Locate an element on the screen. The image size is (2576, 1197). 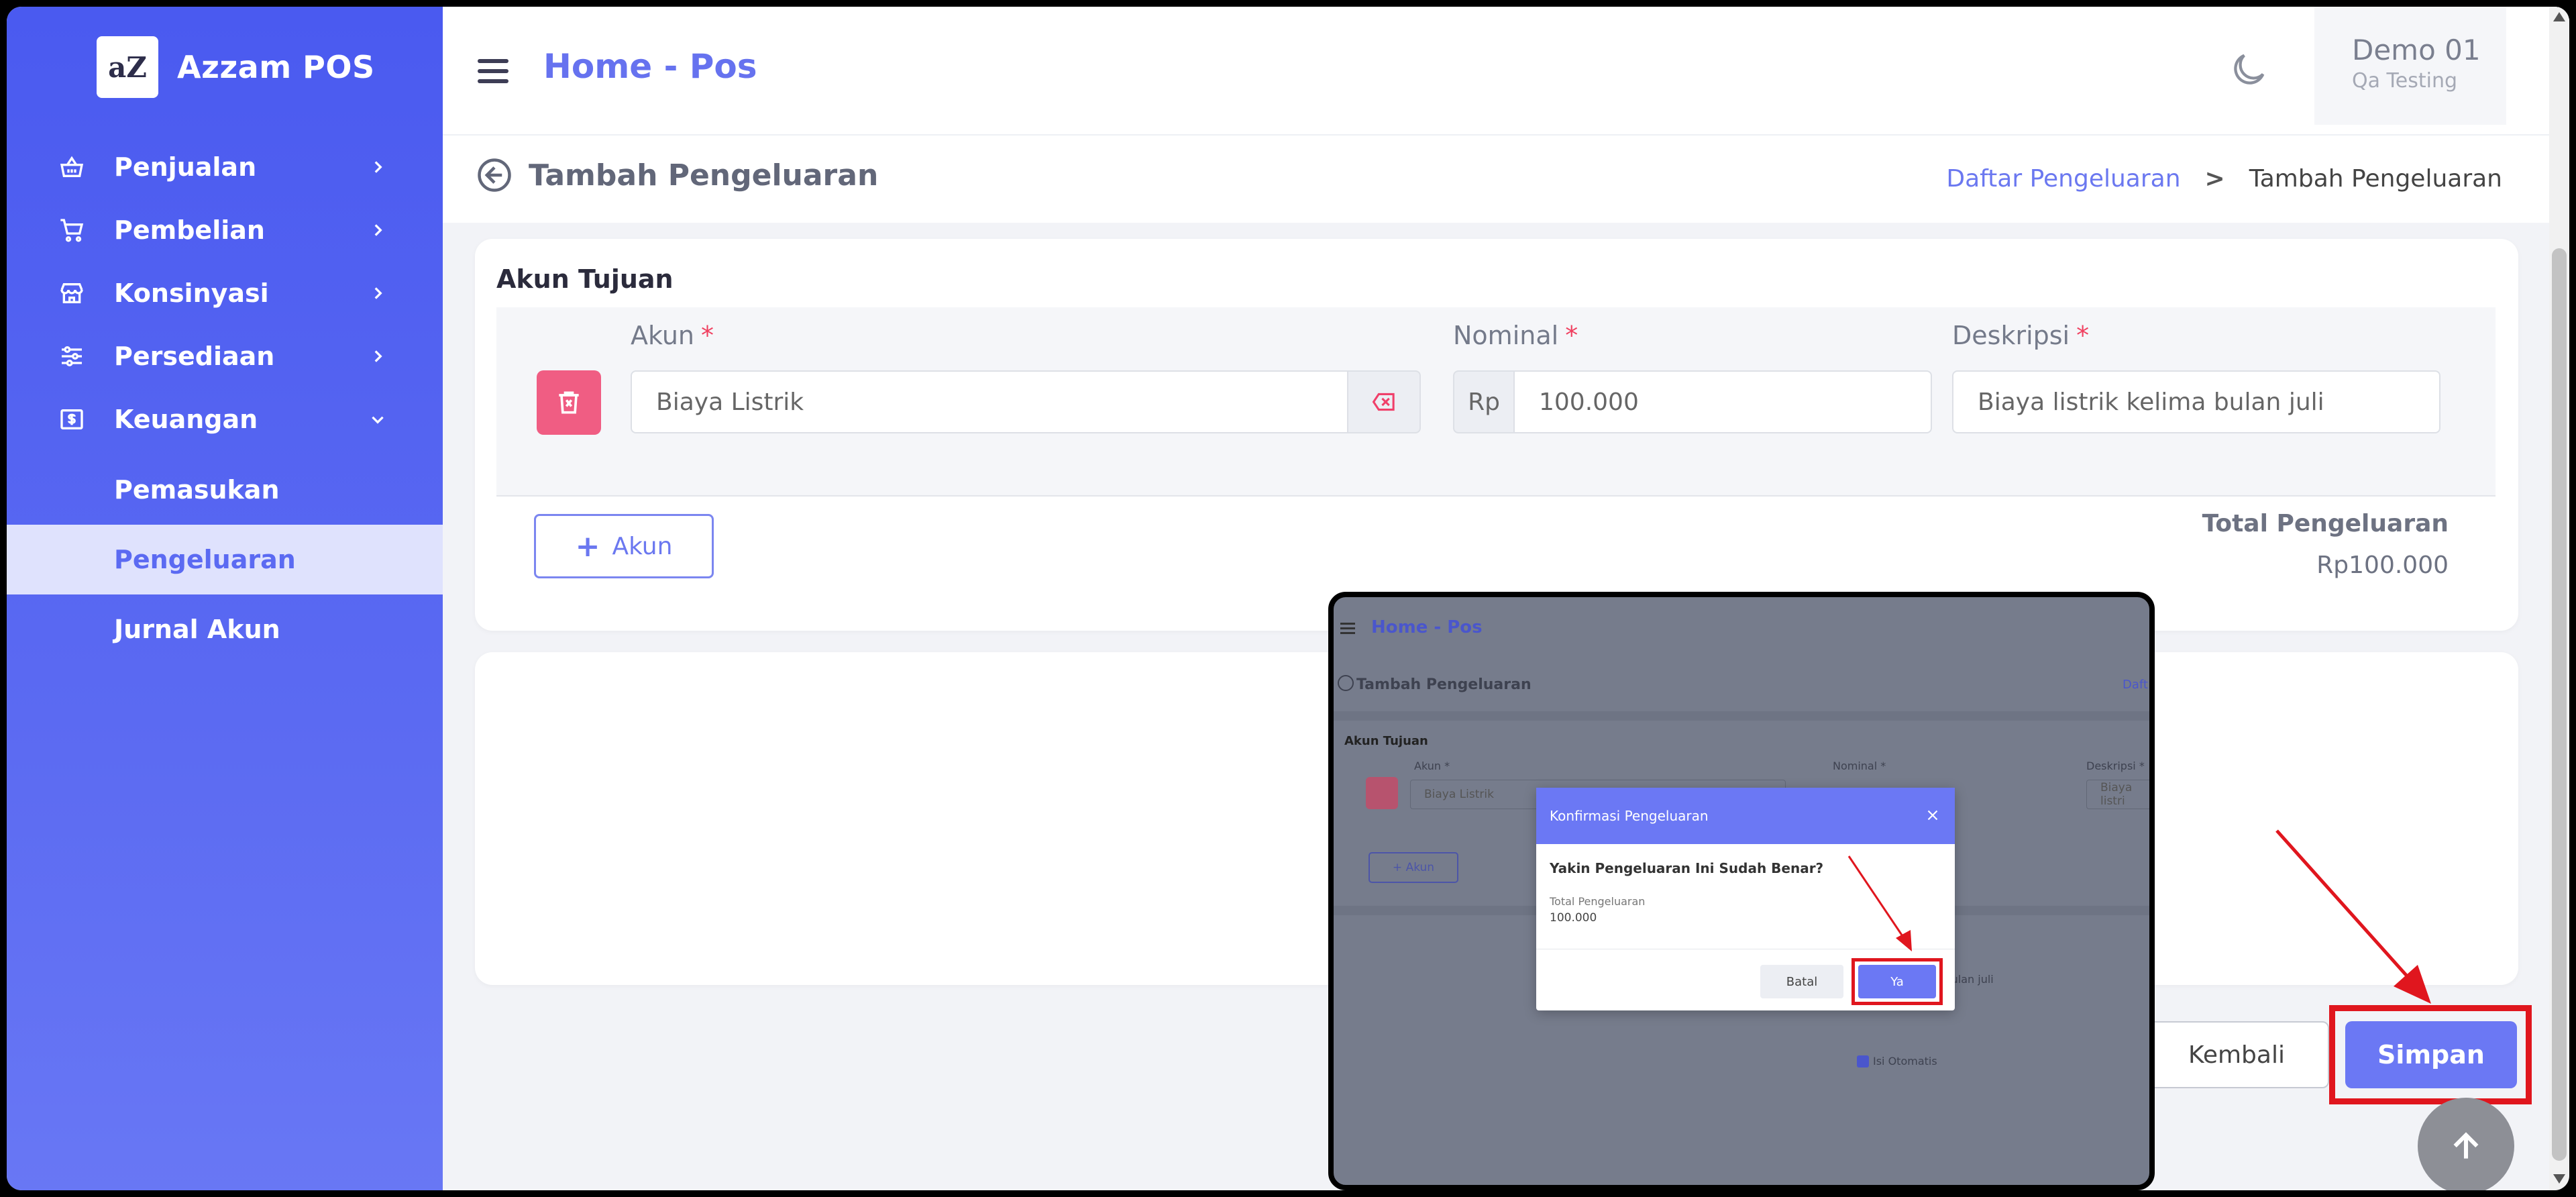
sidebar-item-konsinyasi: Konsinyasi is located at coordinates (225, 293).